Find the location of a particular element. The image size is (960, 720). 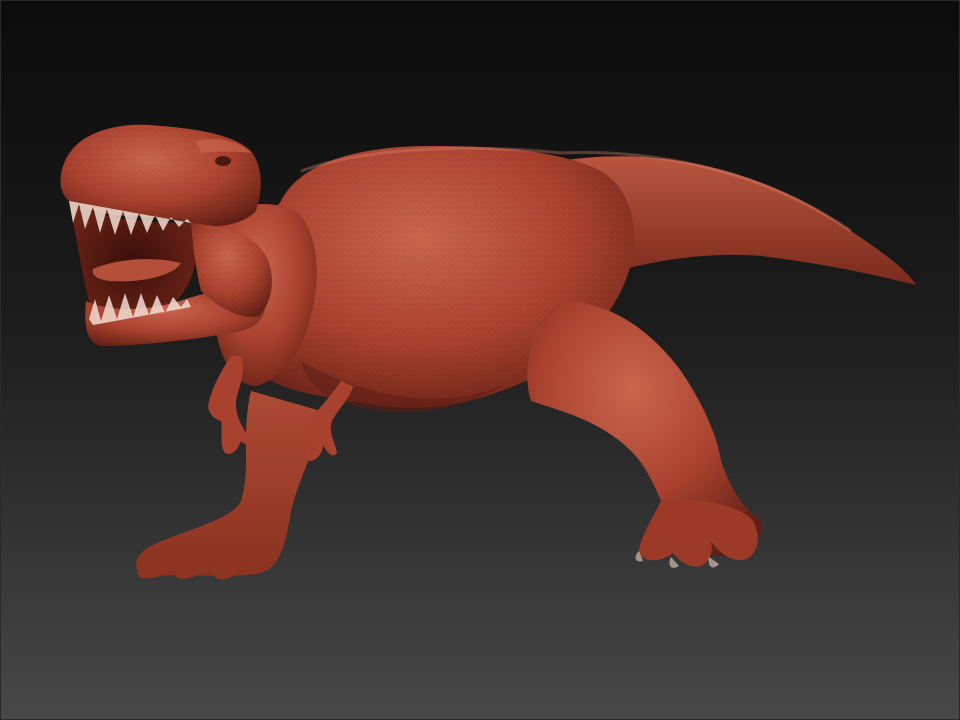

dinosaur-eye is located at coordinates (223, 161).